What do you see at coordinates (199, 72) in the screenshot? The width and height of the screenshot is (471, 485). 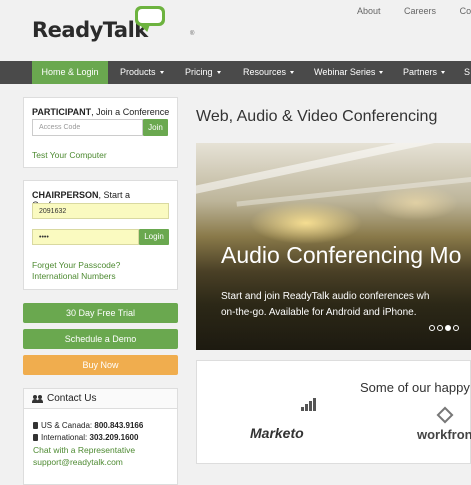 I see `nav-label: Pricing` at bounding box center [199, 72].